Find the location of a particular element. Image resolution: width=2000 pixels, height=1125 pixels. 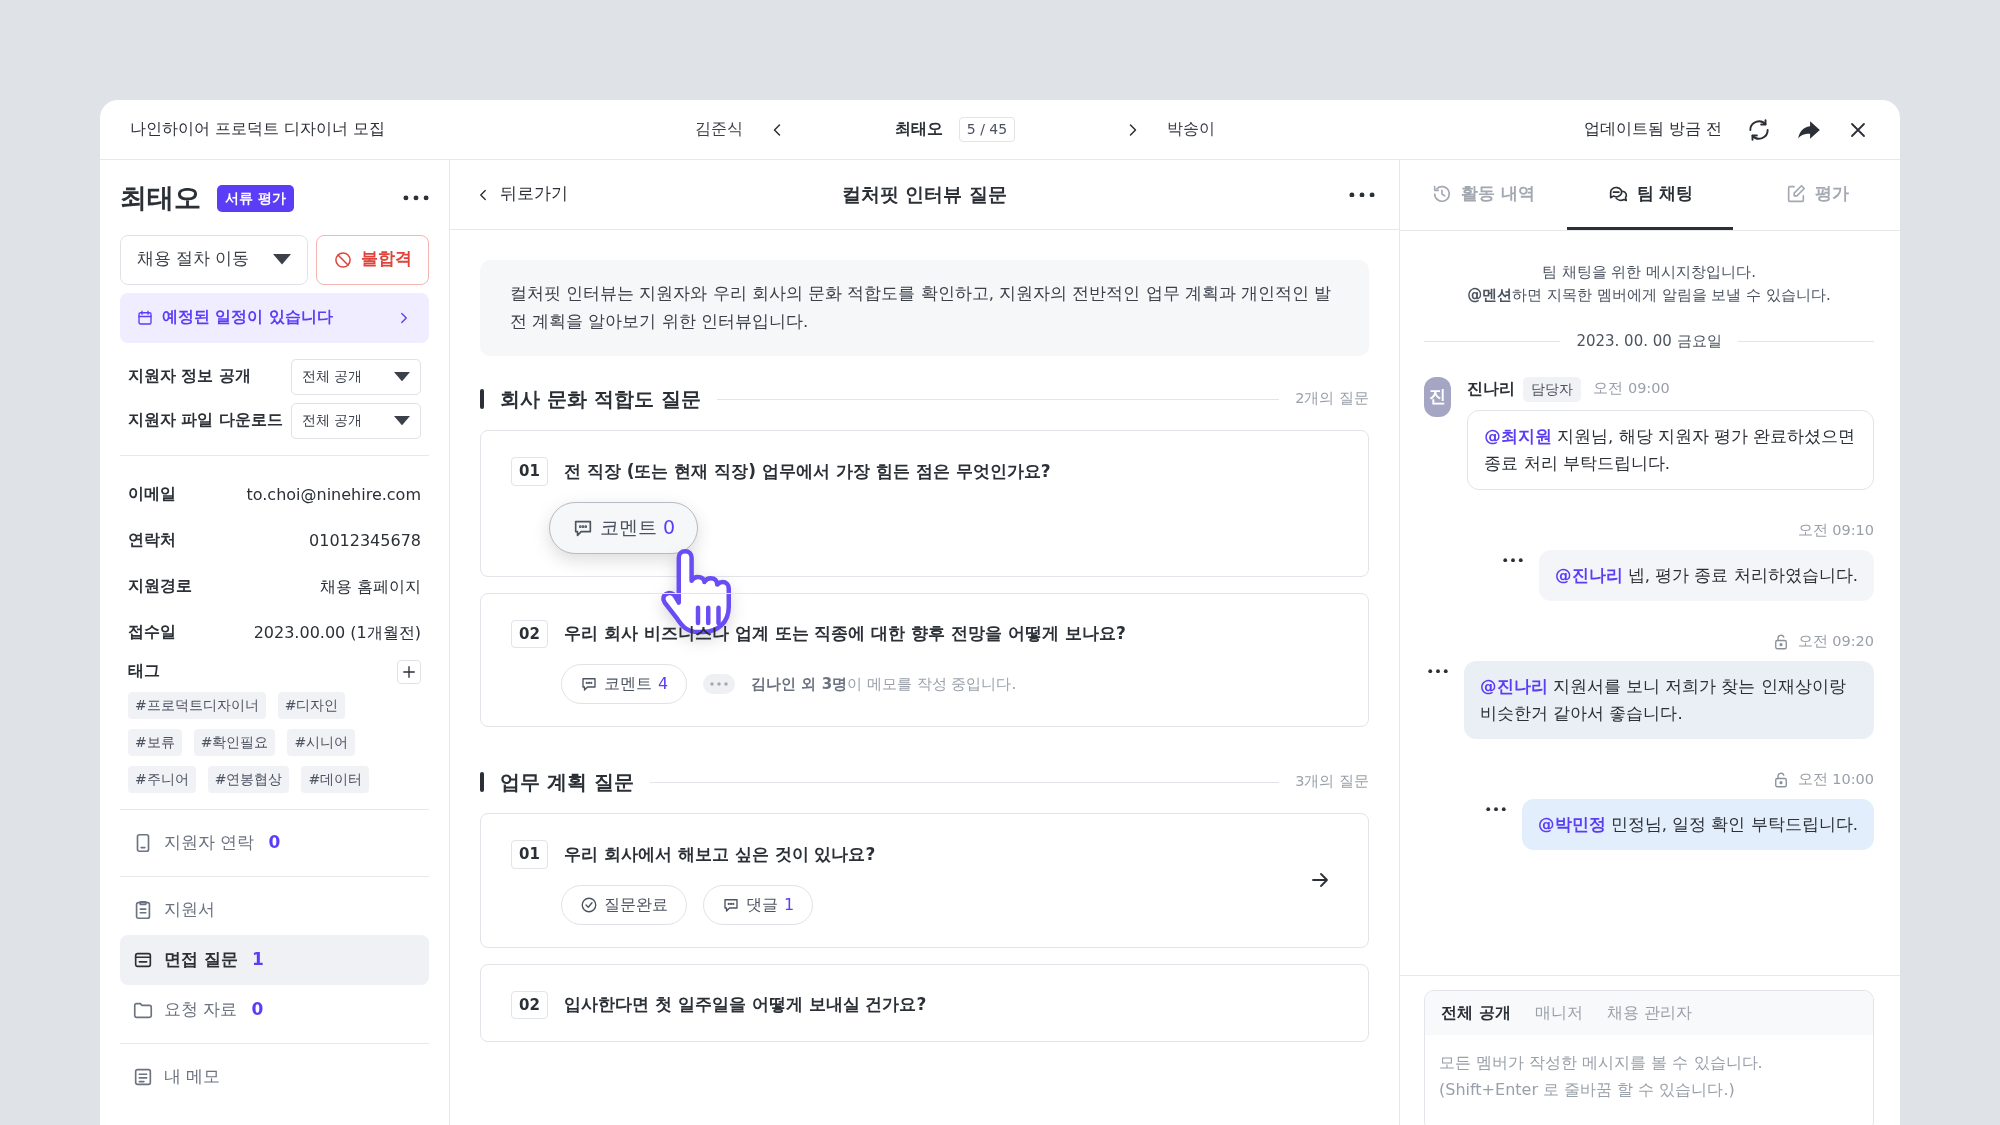

message-bubble: @최지원 지원님, 해당 지원자 평가 완료하셨으면 종료 처리 부탁드립니다. is located at coordinates (1670, 449).